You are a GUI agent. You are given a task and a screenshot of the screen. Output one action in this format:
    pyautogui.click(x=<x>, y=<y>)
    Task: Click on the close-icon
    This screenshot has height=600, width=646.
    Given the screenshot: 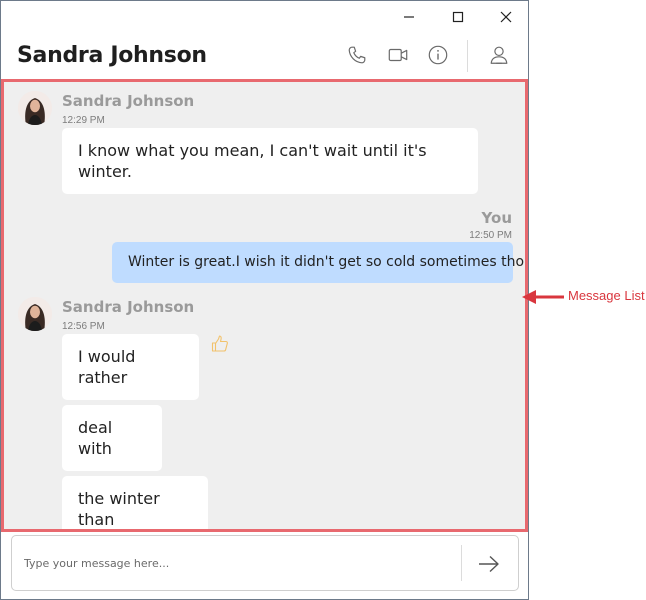 What is the action you would take?
    pyautogui.click(x=506, y=17)
    